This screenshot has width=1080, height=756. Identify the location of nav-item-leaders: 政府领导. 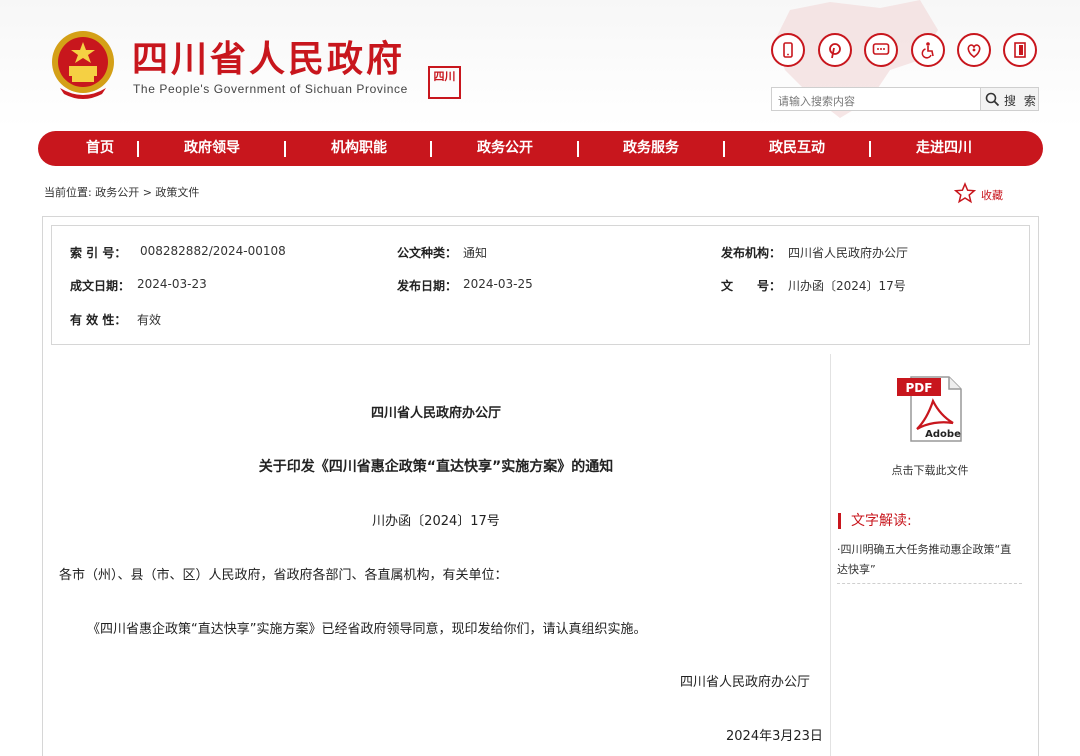
(212, 148).